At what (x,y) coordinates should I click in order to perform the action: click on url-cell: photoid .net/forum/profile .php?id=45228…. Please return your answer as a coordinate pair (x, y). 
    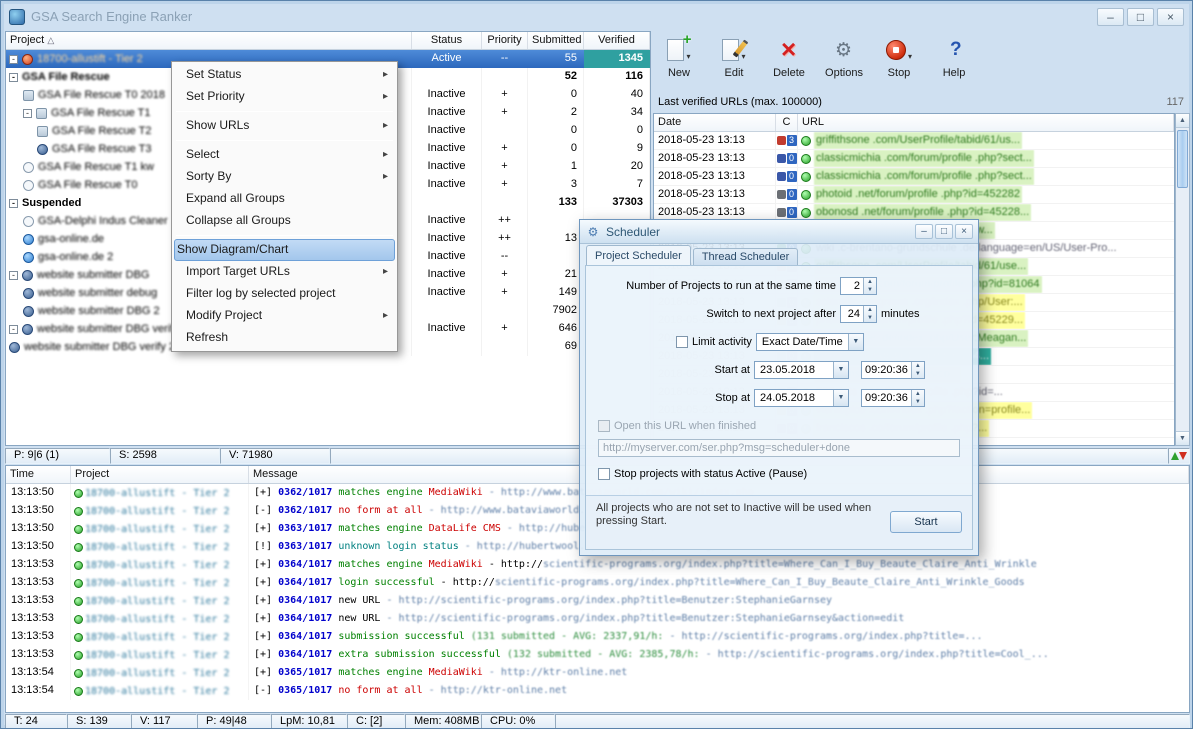
    Looking at the image, I should click on (986, 194).